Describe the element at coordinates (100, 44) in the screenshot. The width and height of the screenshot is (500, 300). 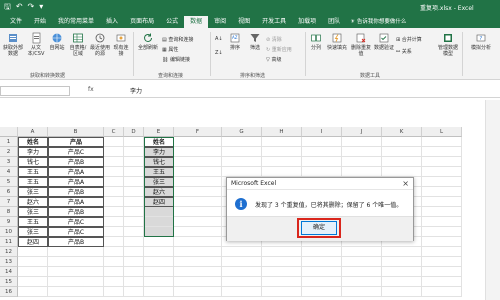
I see `recent-sources-button: 最近使用的源` at that location.